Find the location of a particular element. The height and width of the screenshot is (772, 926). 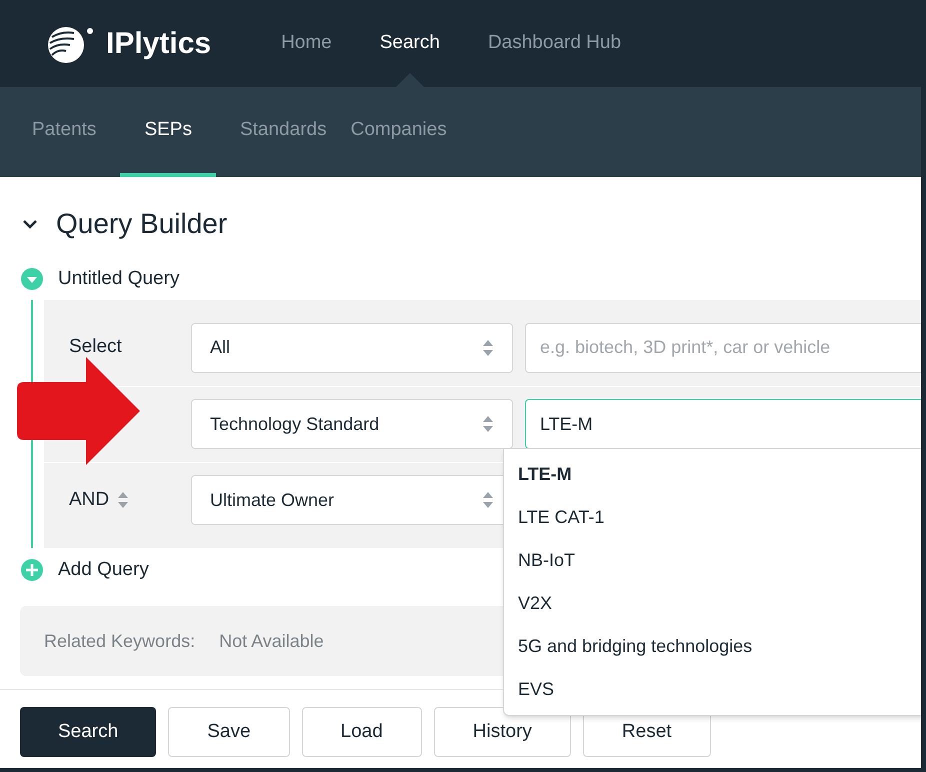

sub-nav-tab: Patents is located at coordinates (64, 132).